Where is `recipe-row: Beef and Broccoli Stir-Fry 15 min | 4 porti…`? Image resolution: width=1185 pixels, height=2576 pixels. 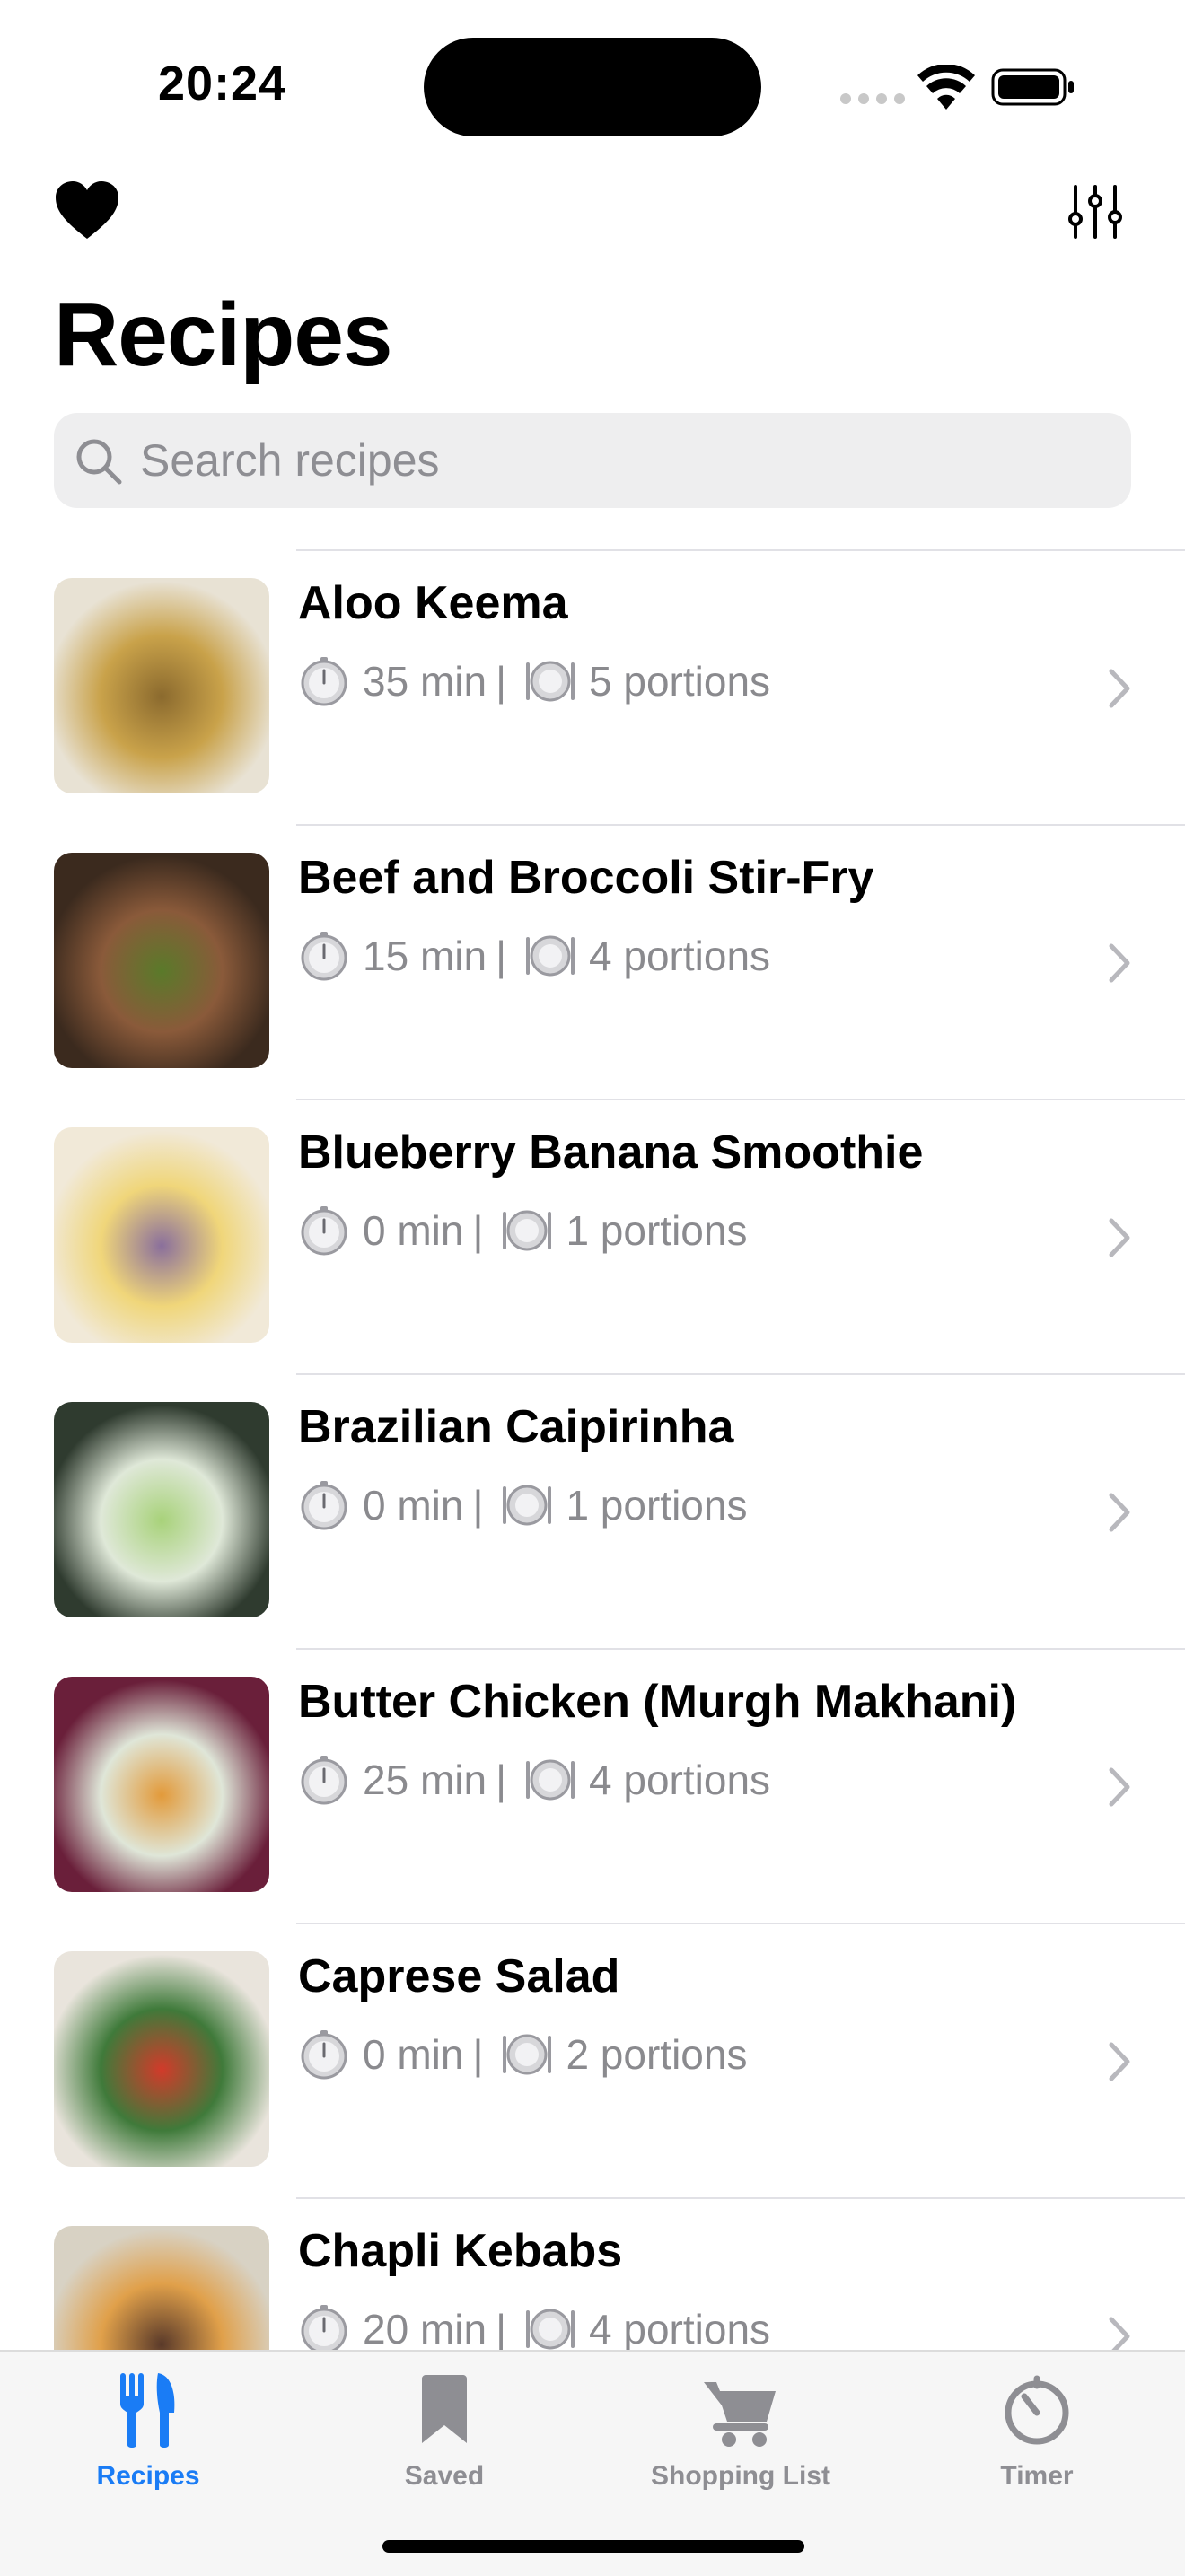 recipe-row: Beef and Broccoli Stir-Fry 15 min | 4 porti… is located at coordinates (592, 961).